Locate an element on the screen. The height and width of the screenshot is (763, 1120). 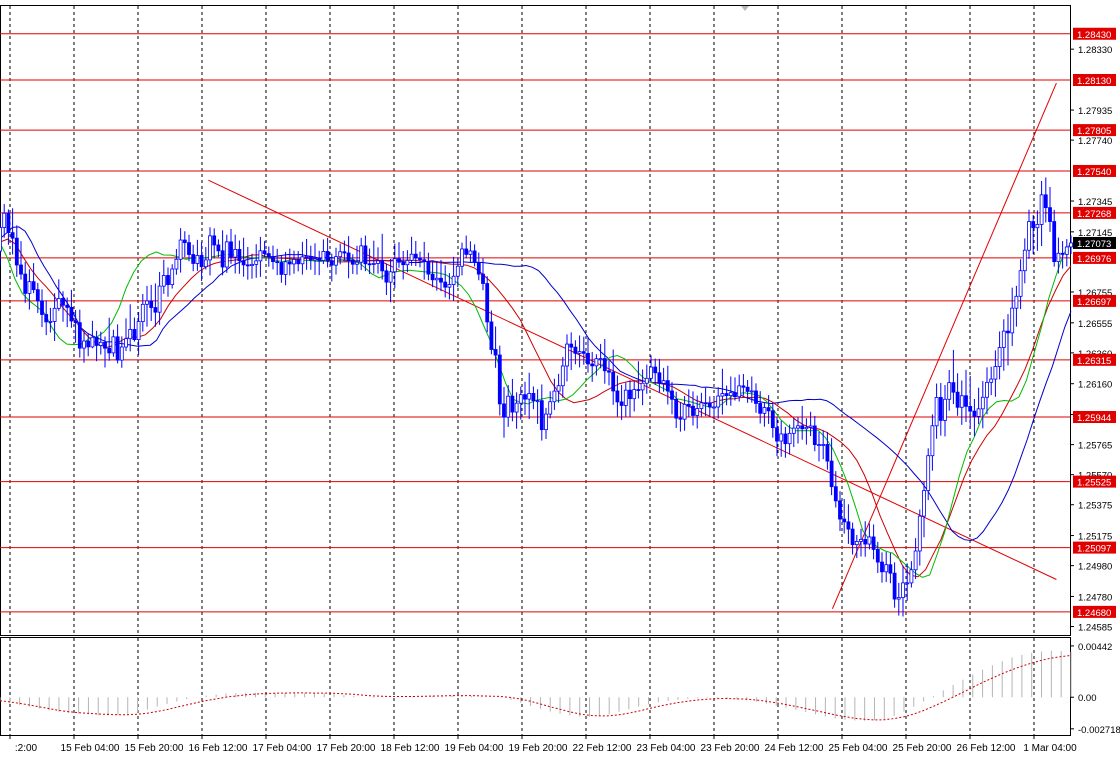
time-tick-label: 25 Feb 20:00 is located at coordinates (922, 748).